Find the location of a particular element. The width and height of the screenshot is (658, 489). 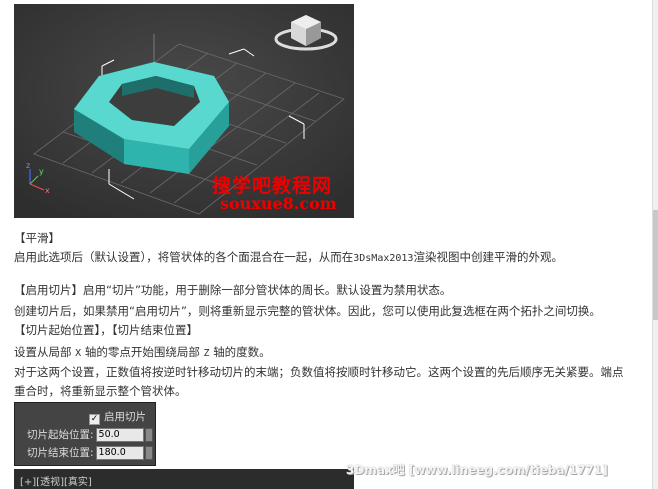

smooth-heading: 【平滑】 is located at coordinates (37, 238).